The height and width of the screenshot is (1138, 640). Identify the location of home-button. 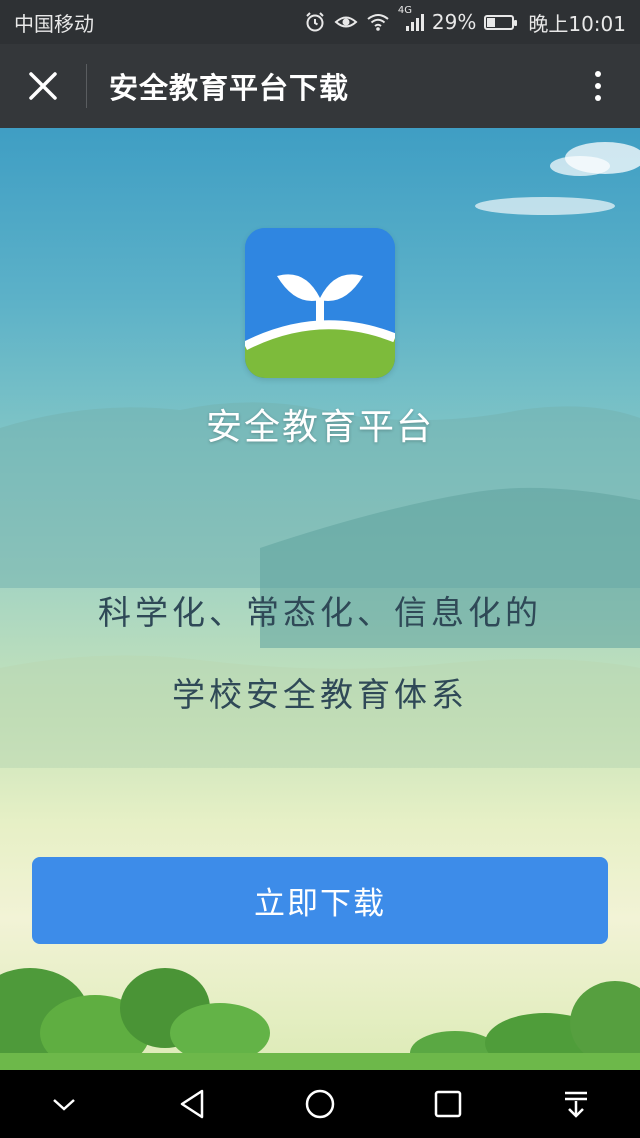
(320, 1104).